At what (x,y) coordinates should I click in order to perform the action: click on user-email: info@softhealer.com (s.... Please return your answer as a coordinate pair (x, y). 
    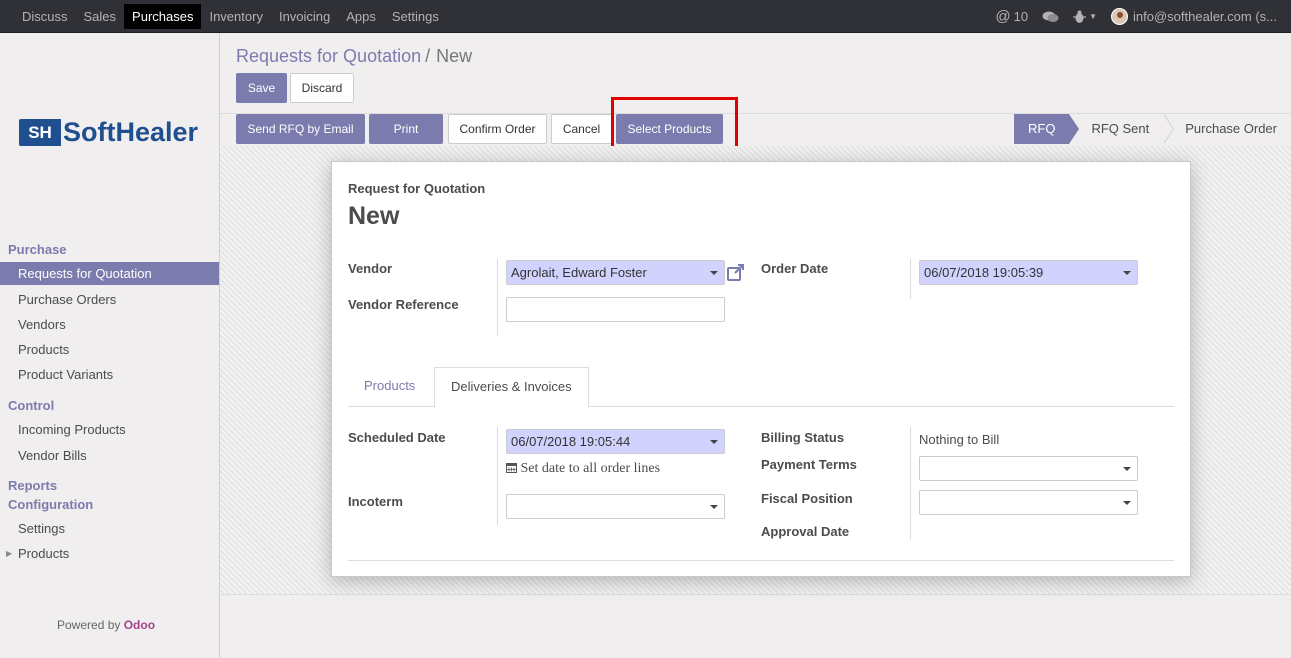
    Looking at the image, I should click on (1205, 16).